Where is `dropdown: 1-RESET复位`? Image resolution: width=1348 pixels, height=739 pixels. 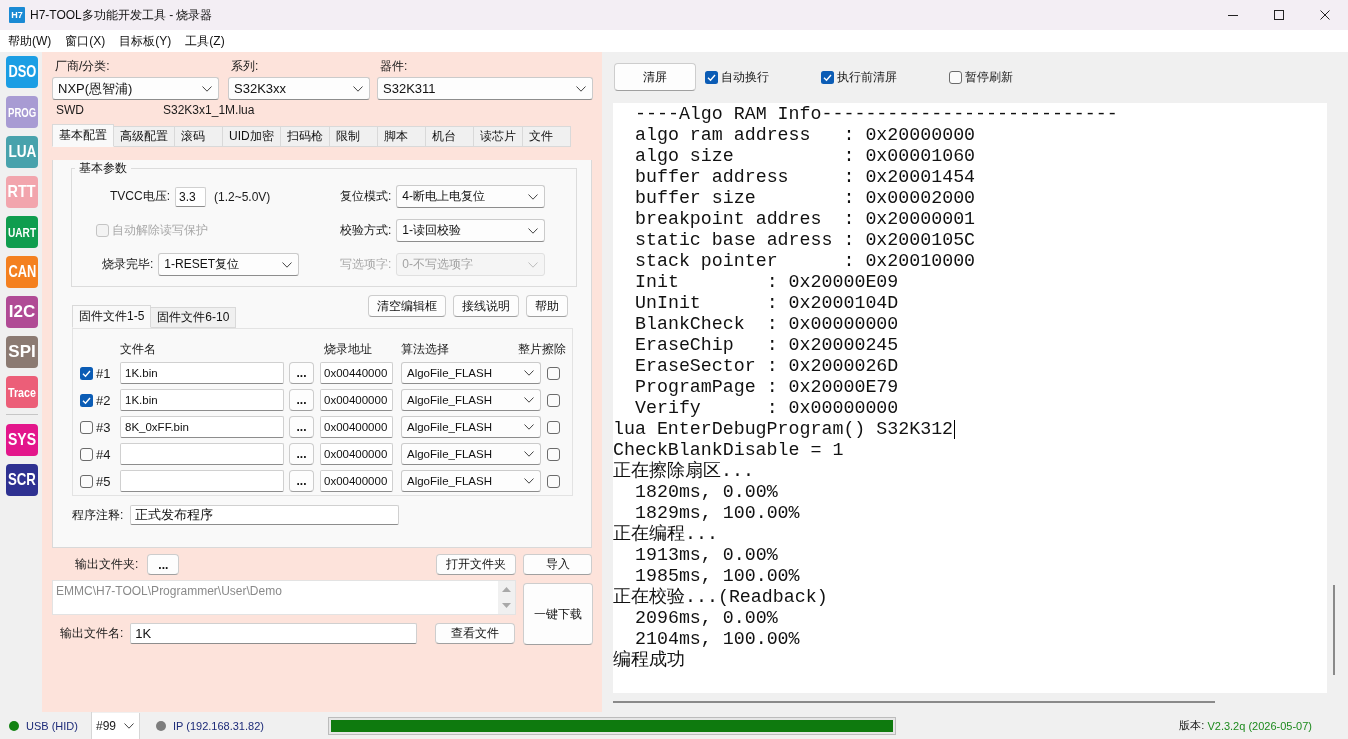 dropdown: 1-RESET复位 is located at coordinates (229, 264).